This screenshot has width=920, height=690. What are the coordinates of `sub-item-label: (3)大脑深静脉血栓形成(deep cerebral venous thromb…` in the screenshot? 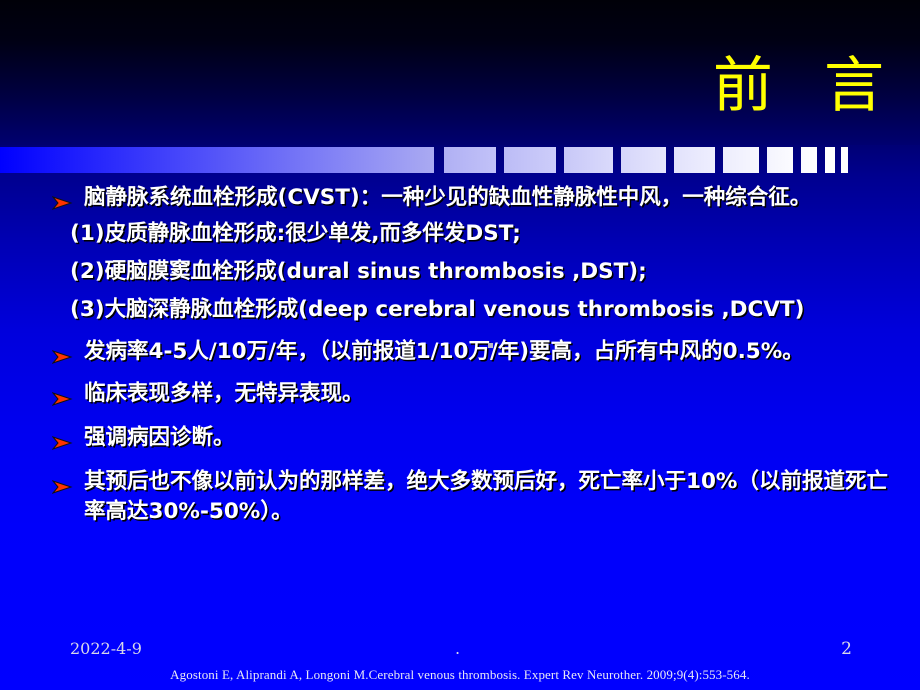 It's located at (437, 309).